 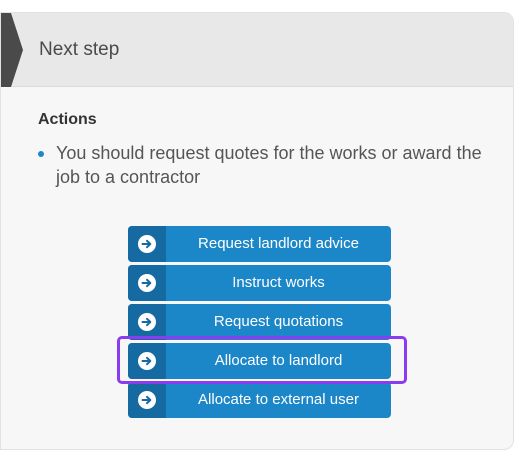 I want to click on button-label: Request landlord advice, so click(x=278, y=243).